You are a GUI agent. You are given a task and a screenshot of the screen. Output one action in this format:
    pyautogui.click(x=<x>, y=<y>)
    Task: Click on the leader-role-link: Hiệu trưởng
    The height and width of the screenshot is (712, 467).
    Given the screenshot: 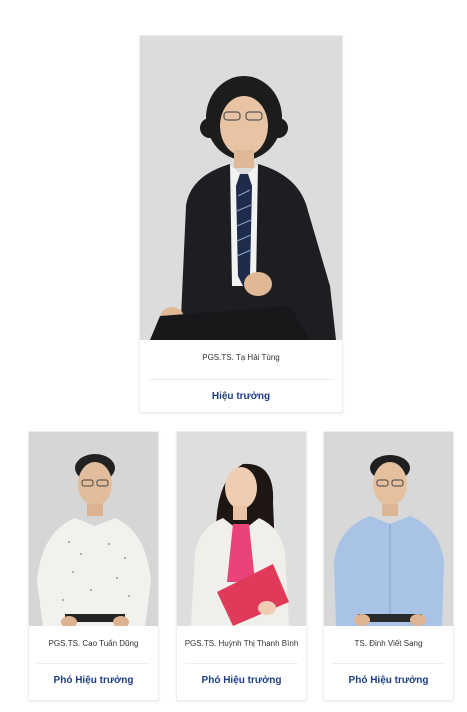 What is the action you would take?
    pyautogui.click(x=241, y=396)
    